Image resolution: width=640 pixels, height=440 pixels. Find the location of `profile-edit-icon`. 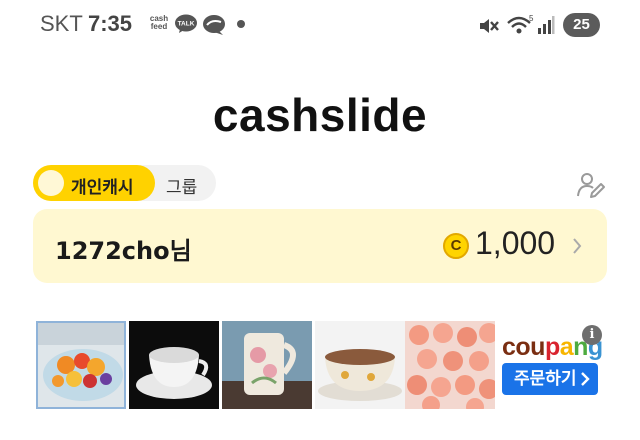

profile-edit-icon is located at coordinates (591, 185).